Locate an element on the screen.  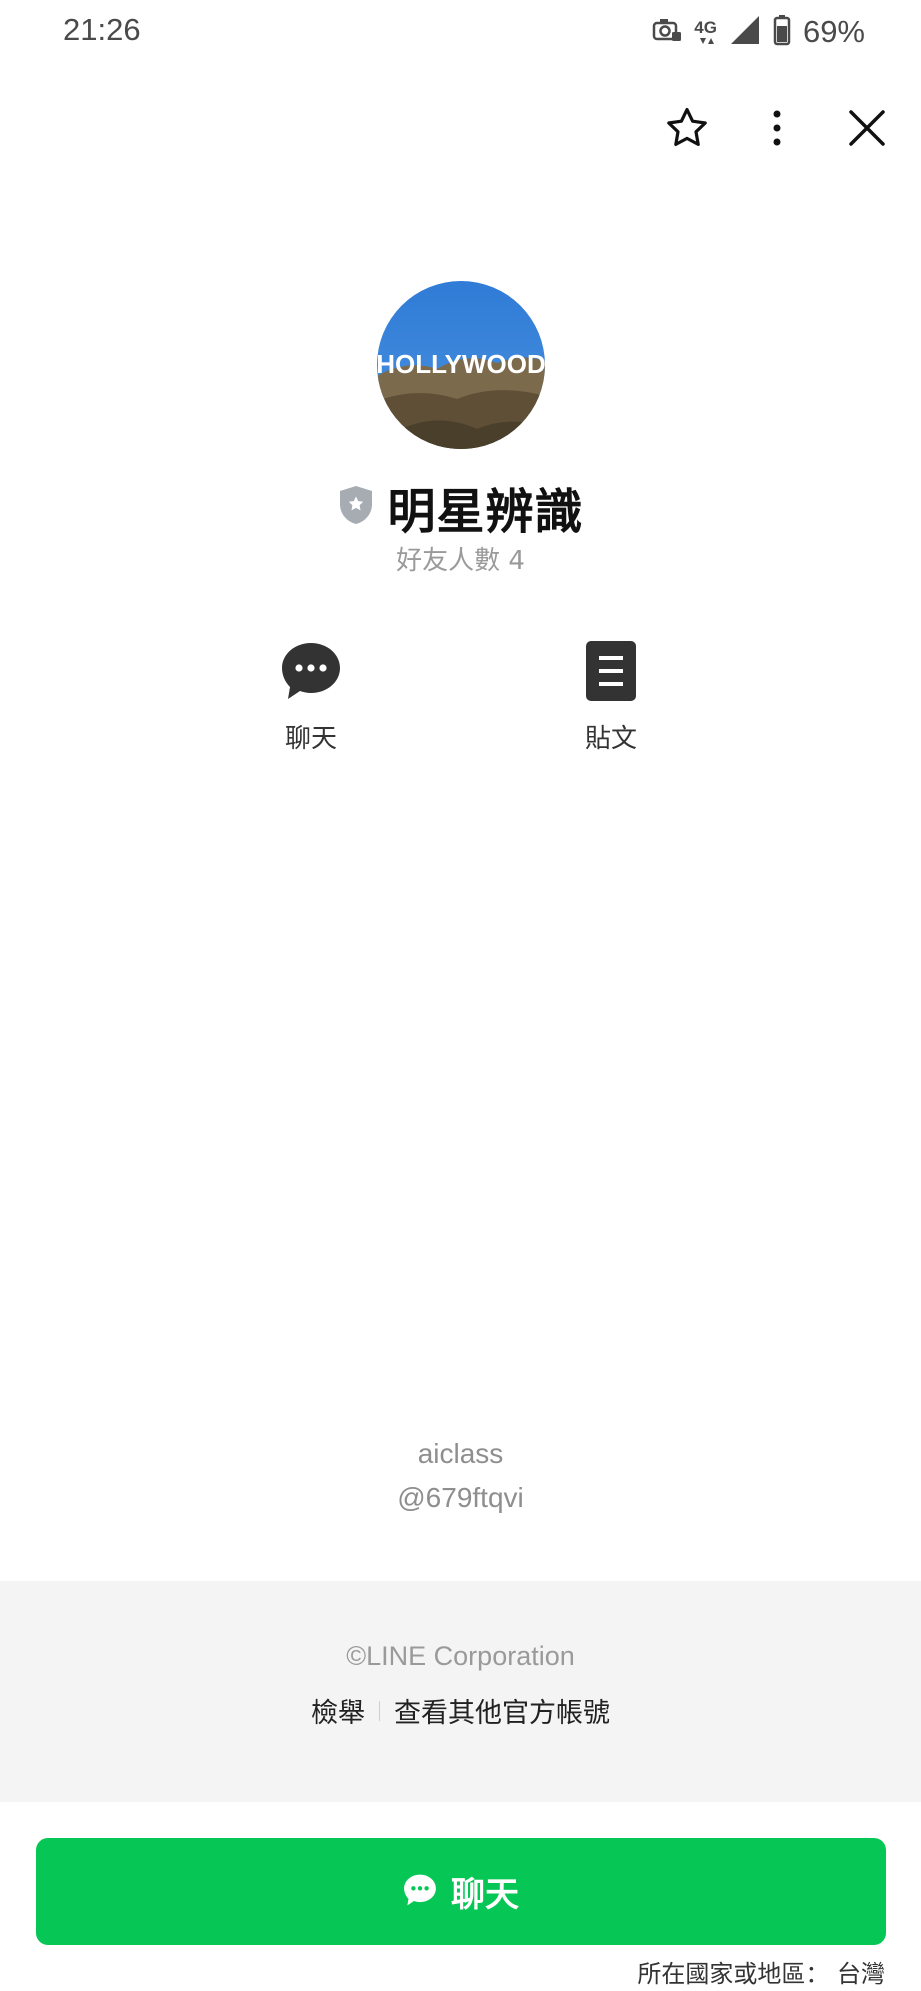
page-title: 明星辨識 is located at coordinates (485, 512).